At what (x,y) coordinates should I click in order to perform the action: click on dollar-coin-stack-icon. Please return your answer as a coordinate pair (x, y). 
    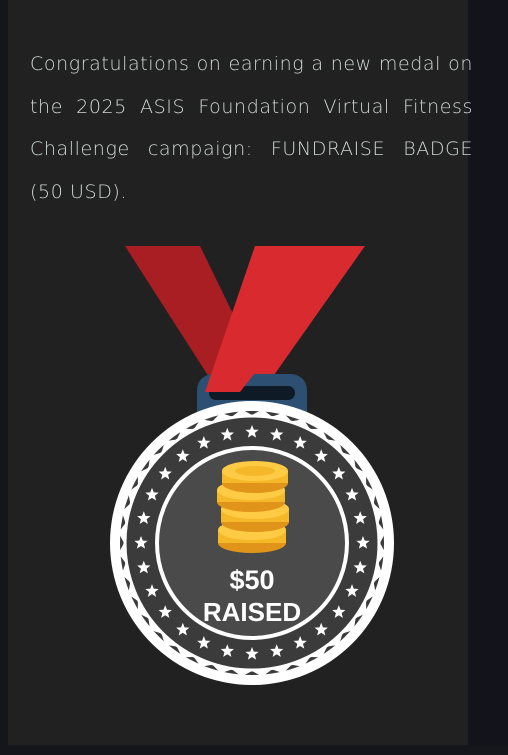
    Looking at the image, I should click on (253, 507).